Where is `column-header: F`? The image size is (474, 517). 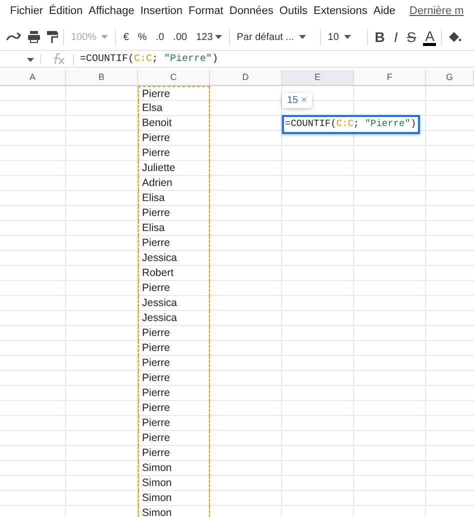 column-header: F is located at coordinates (390, 78).